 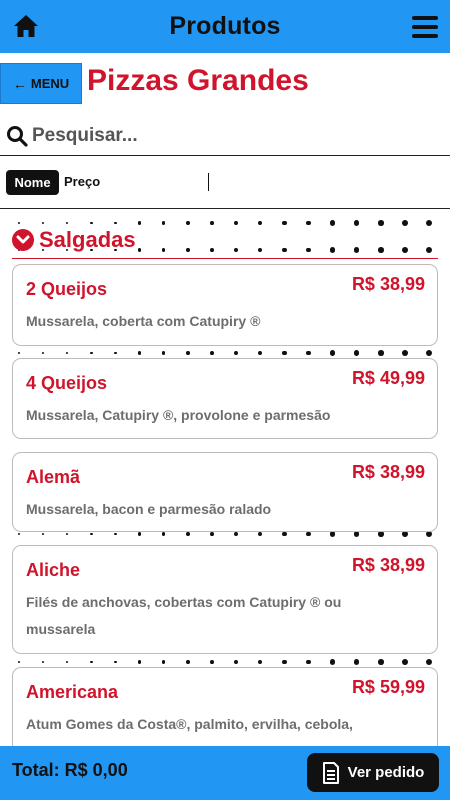 I want to click on view-order-button: Ver pedido, so click(x=373, y=772).